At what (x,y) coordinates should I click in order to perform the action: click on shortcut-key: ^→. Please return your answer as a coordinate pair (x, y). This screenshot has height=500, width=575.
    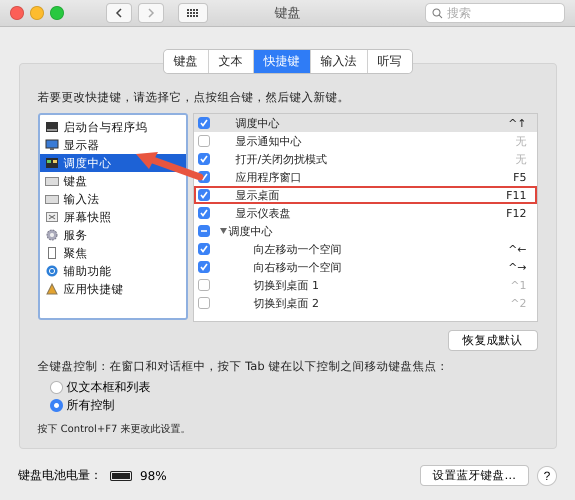
    Looking at the image, I should click on (517, 267).